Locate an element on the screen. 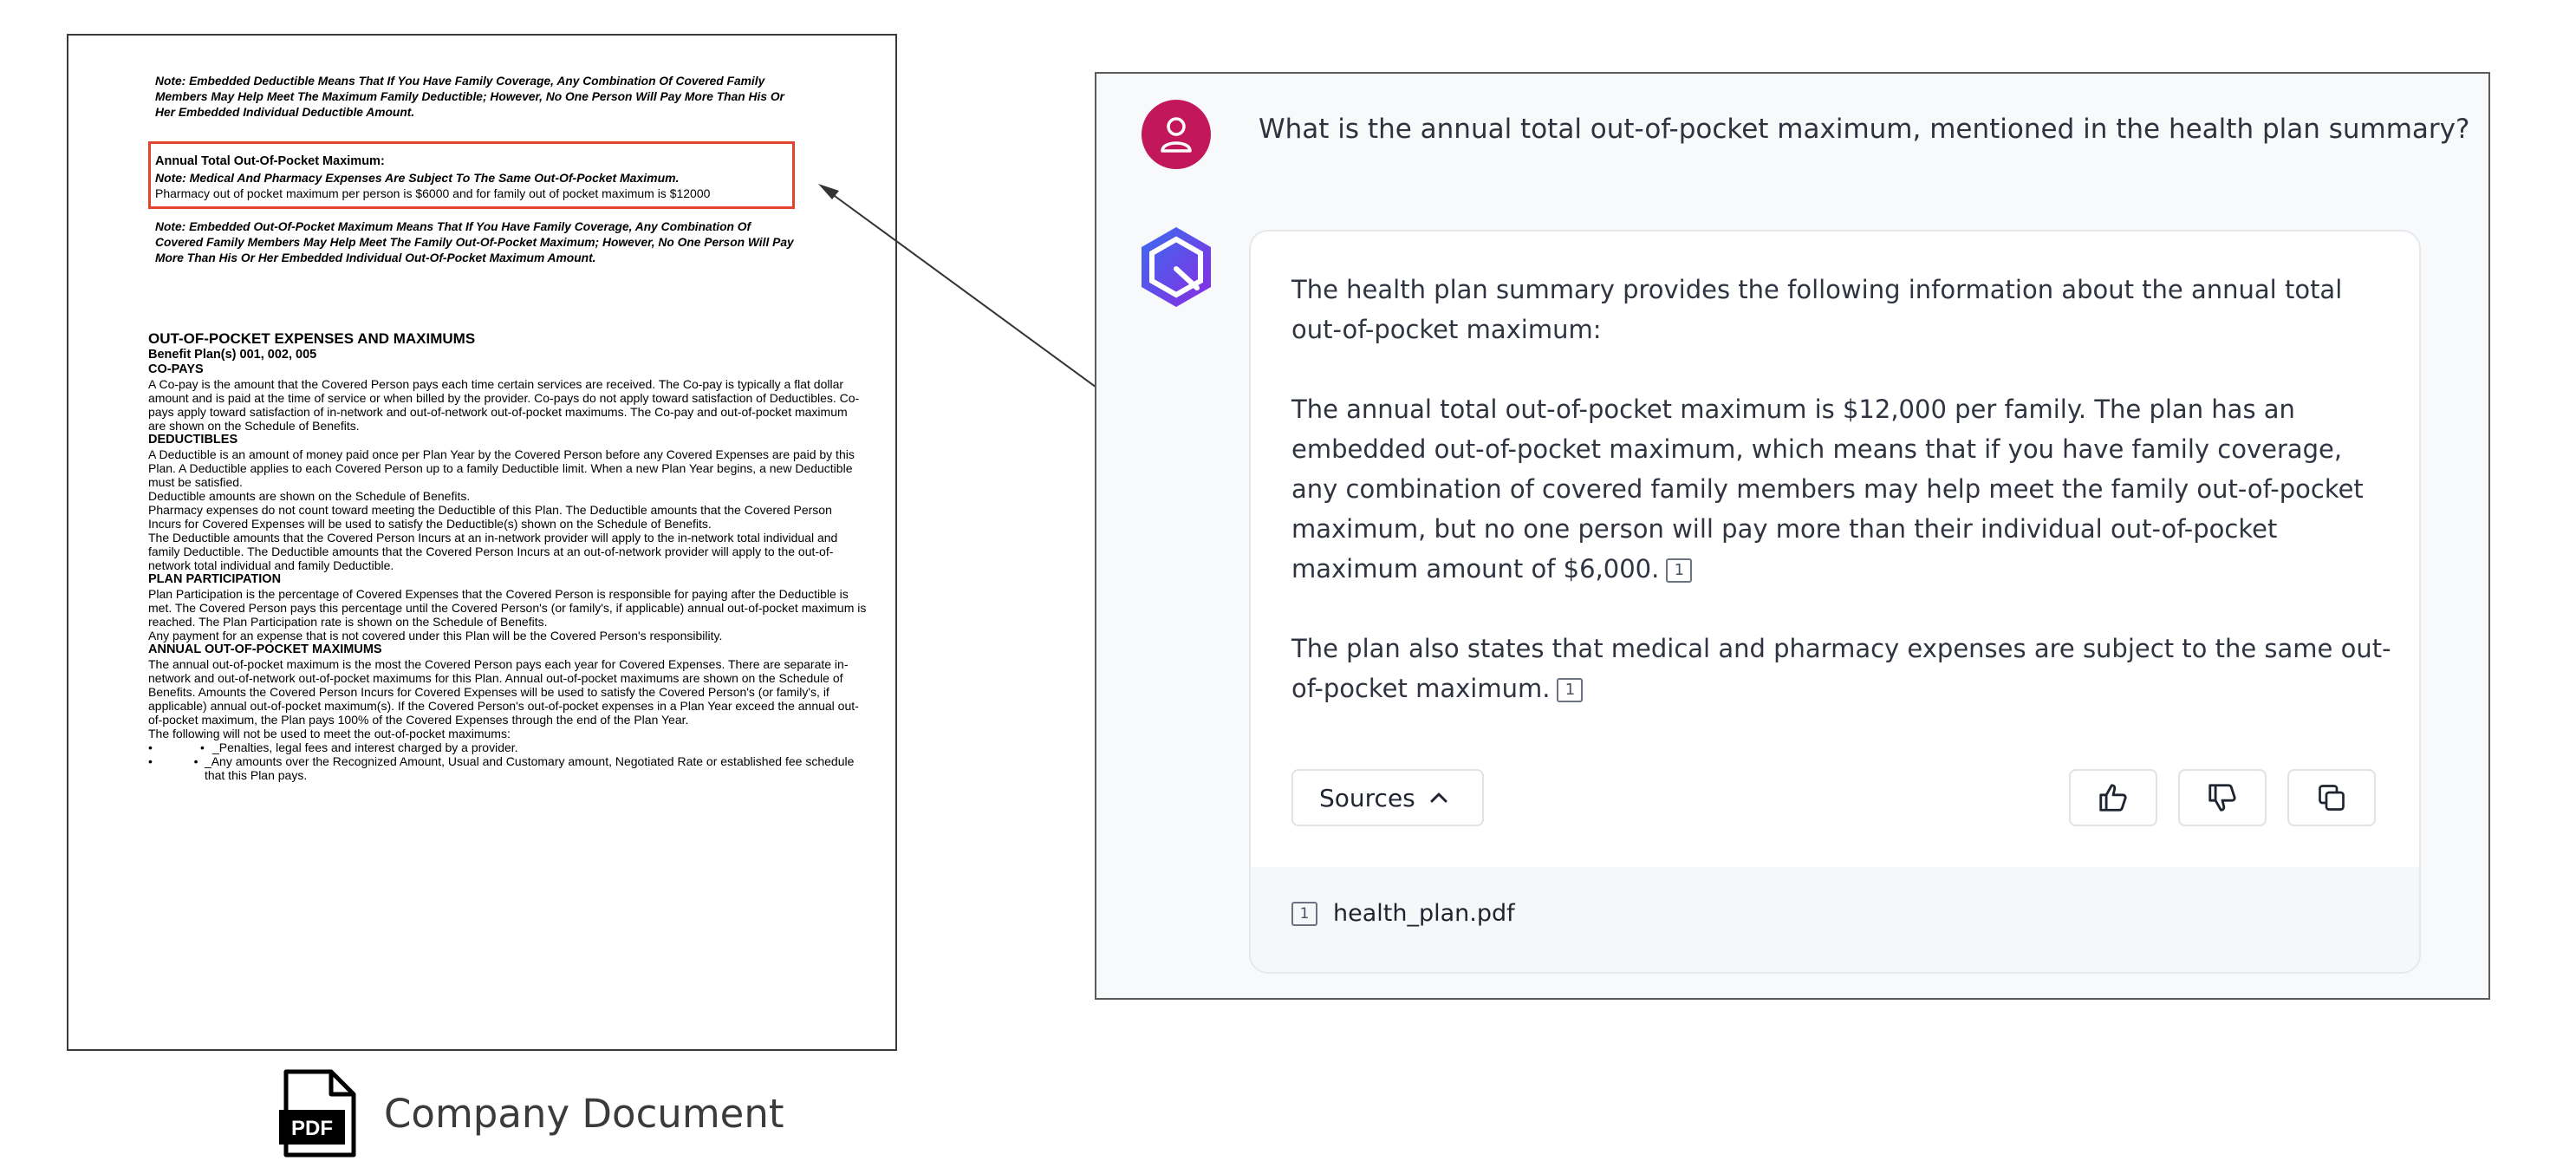 Image resolution: width=2576 pixels, height=1174 pixels. user-icon is located at coordinates (1176, 135).